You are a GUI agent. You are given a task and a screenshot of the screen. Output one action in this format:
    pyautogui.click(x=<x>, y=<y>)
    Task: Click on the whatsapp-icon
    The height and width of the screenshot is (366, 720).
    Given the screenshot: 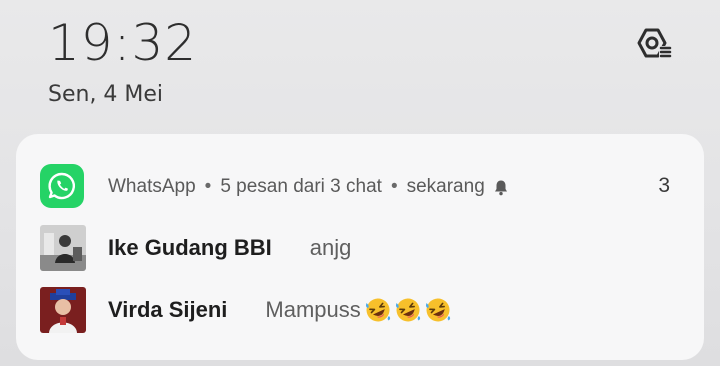 What is the action you would take?
    pyautogui.click(x=62, y=186)
    